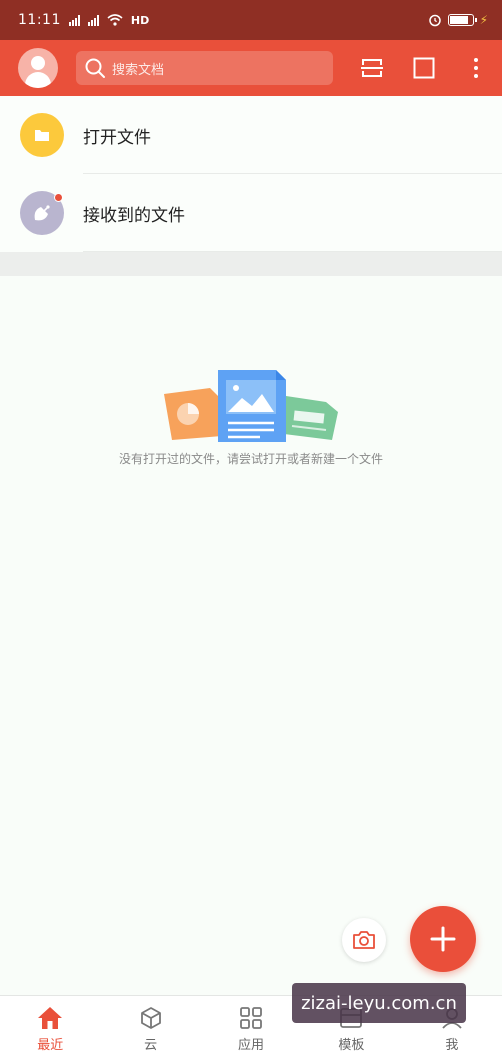 This screenshot has width=502, height=1060. What do you see at coordinates (95, 68) in the screenshot?
I see `search-icon` at bounding box center [95, 68].